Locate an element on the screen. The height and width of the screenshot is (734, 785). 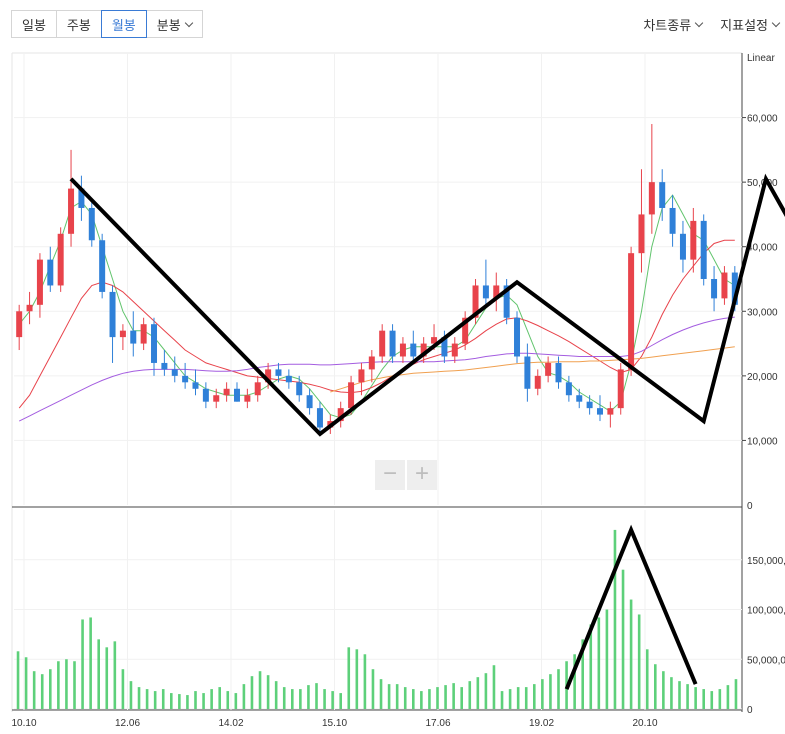
price-tick-label: 60,000 is located at coordinates (762, 119).